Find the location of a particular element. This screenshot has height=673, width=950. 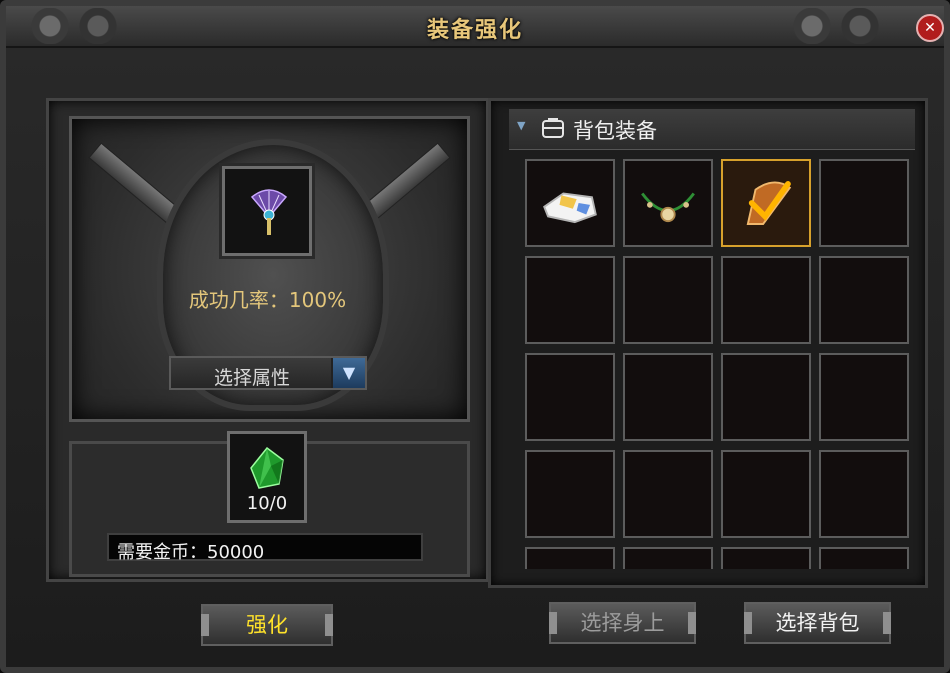

gold-cost-bar: 需要金币：50000 is located at coordinates (265, 548).